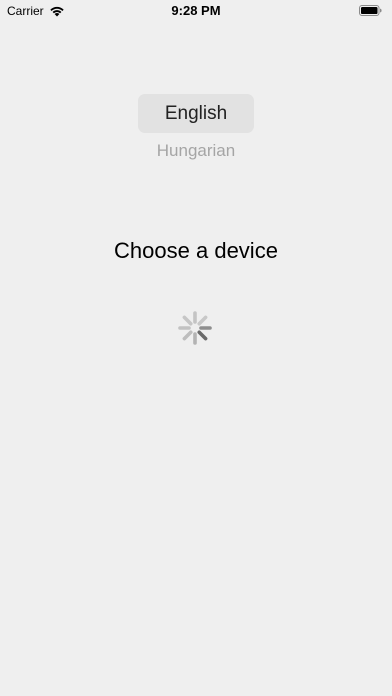  Describe the element at coordinates (196, 113) in the screenshot. I see `language-option-english: English` at that location.